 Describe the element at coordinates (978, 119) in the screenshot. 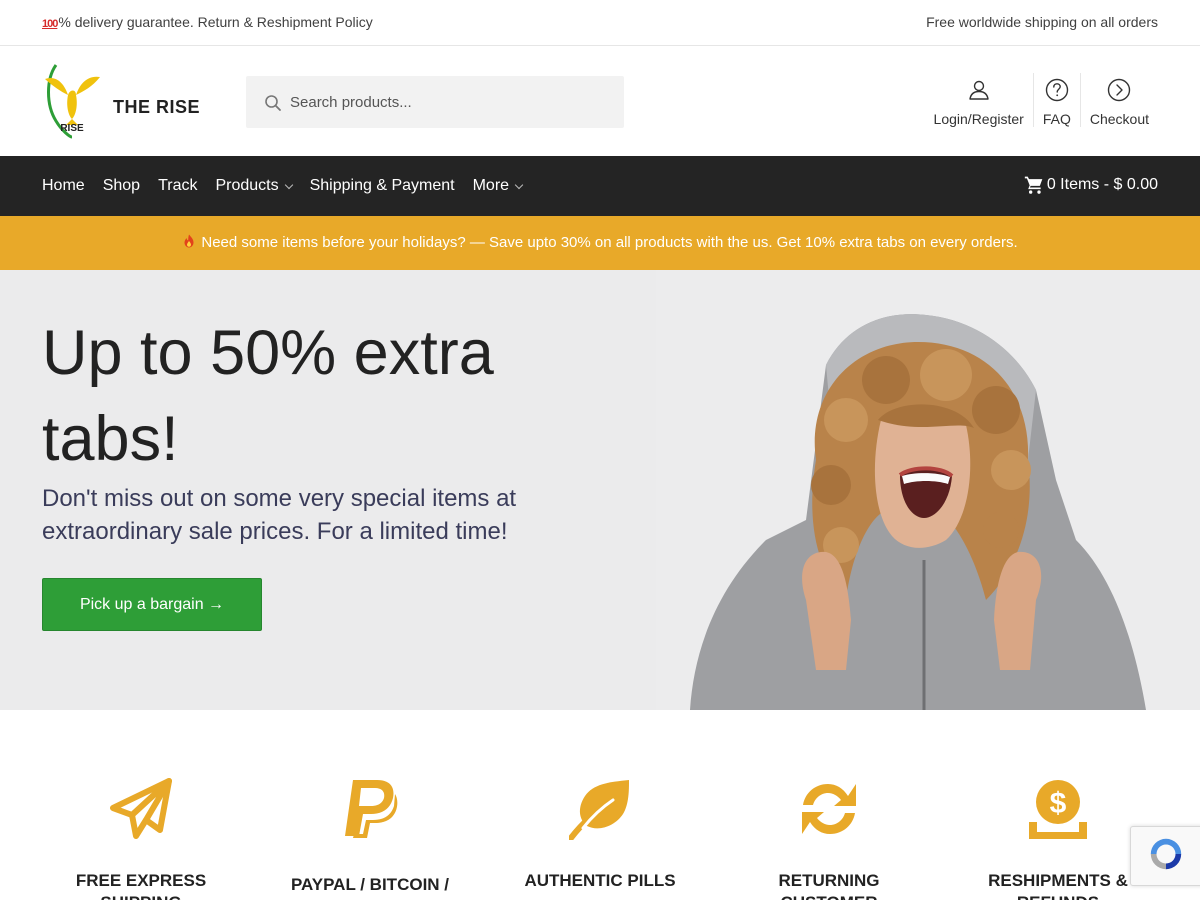

I see `login-register-label: Login/Register` at that location.